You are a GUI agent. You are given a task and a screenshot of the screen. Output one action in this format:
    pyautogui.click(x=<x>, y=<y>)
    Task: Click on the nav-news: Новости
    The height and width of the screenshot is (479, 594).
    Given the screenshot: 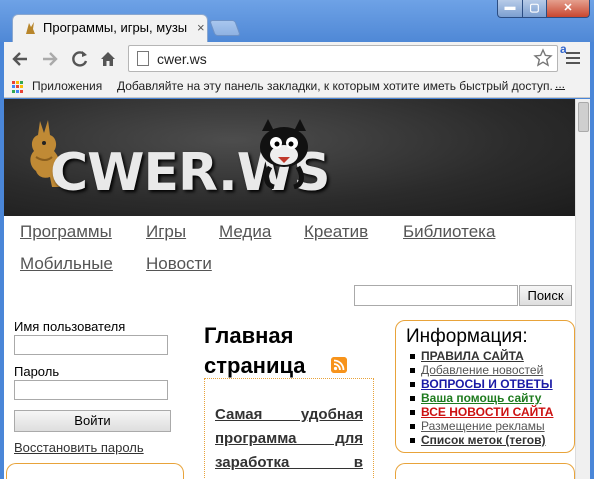 What is the action you would take?
    pyautogui.click(x=179, y=264)
    